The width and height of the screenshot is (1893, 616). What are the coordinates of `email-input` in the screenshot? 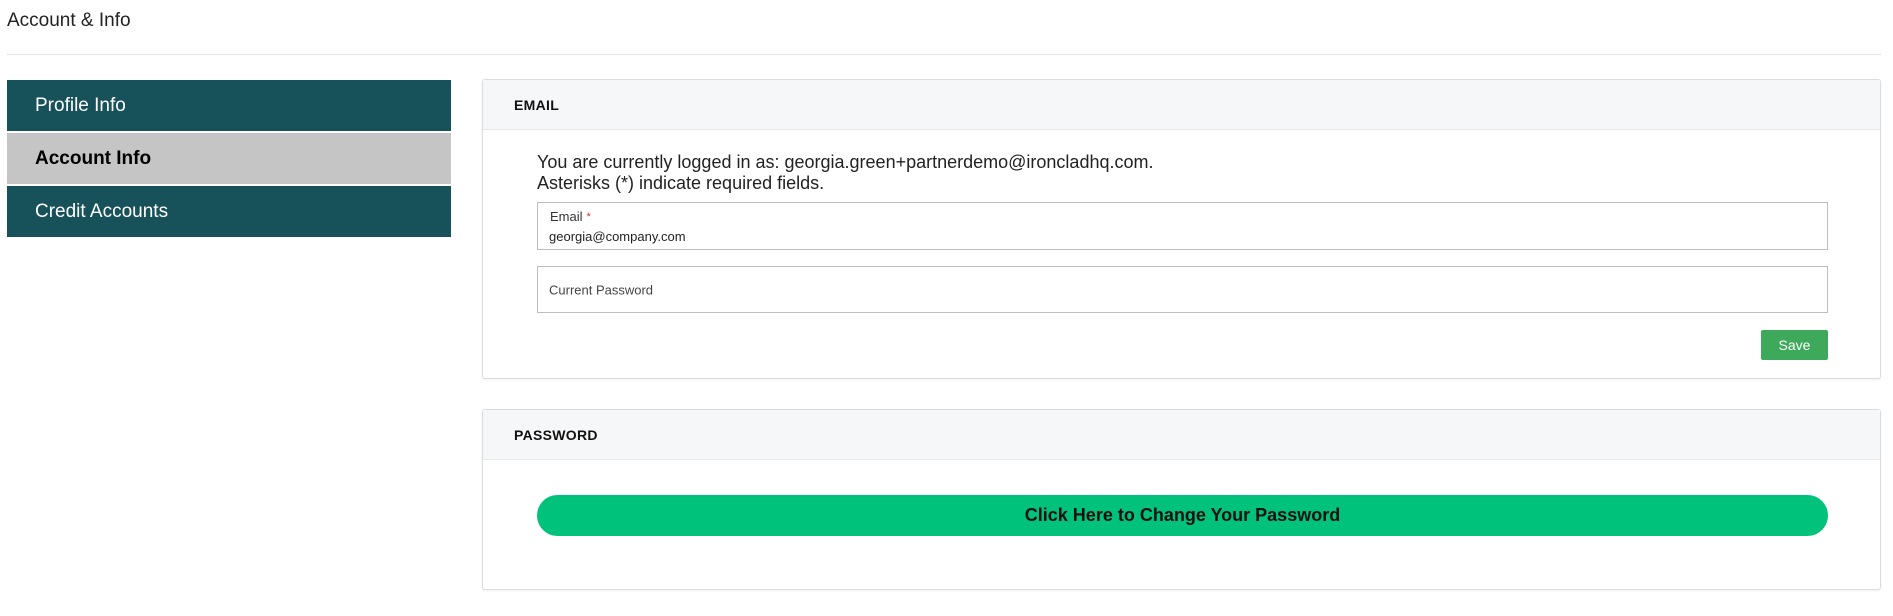 It's located at (1179, 236).